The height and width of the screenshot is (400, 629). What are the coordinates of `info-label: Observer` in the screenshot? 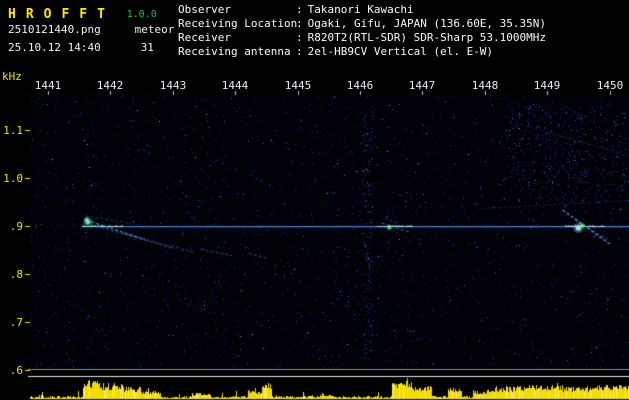 It's located at (204, 9).